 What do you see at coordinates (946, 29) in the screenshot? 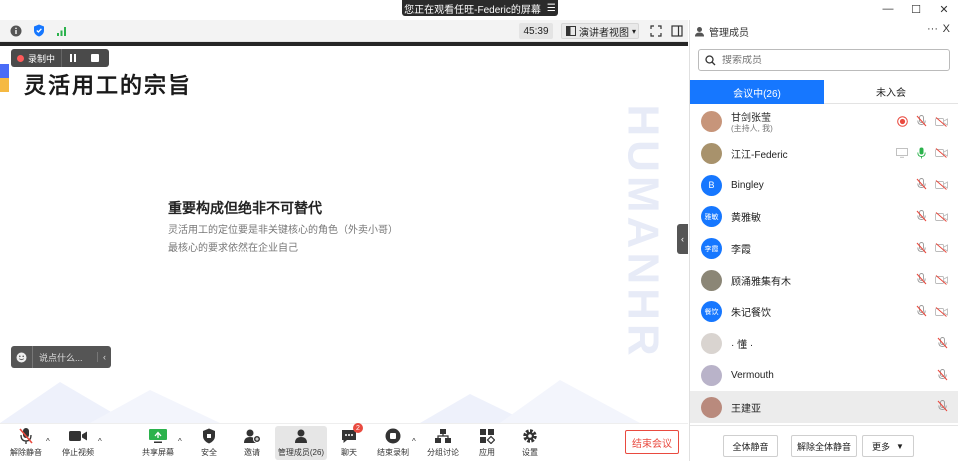
I see `close-panel-button: X` at bounding box center [946, 29].